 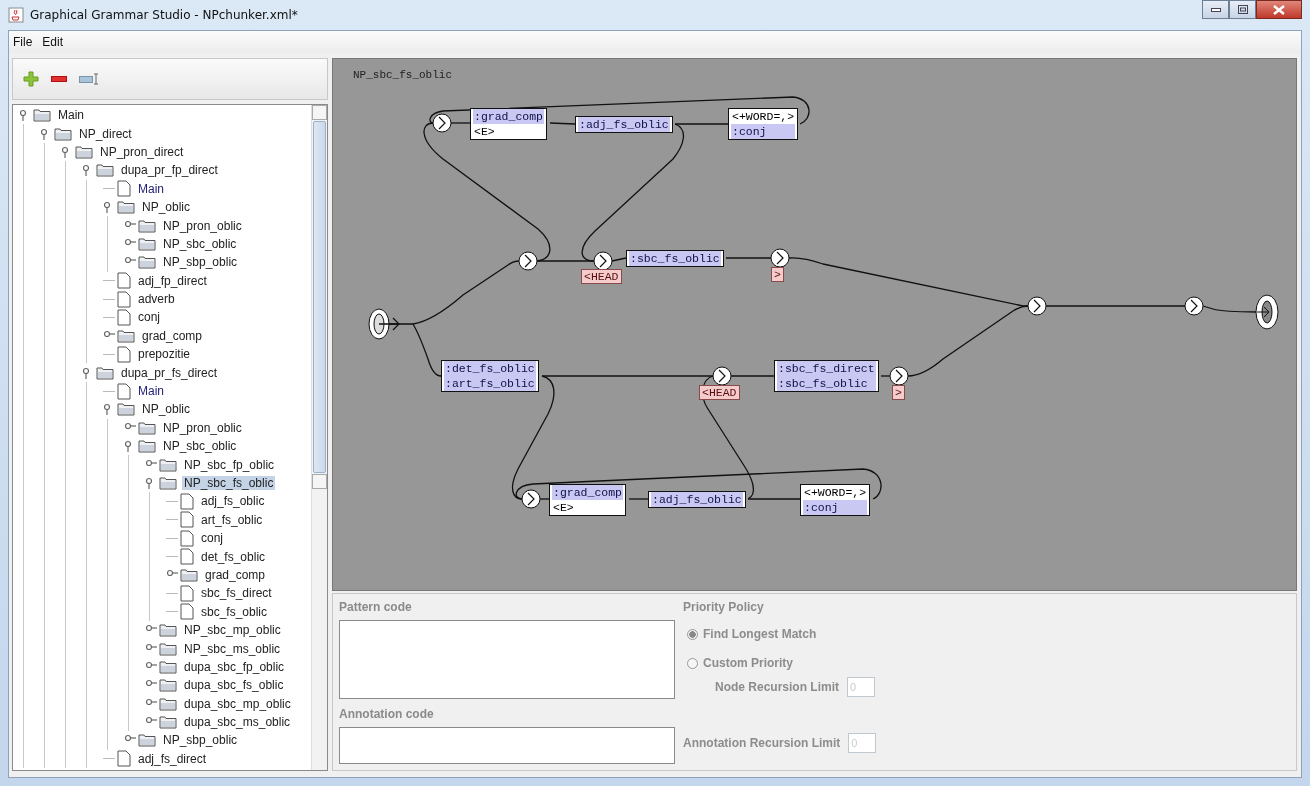 I want to click on tree-item: NP_sbc_ms_oblic, so click(x=232, y=648).